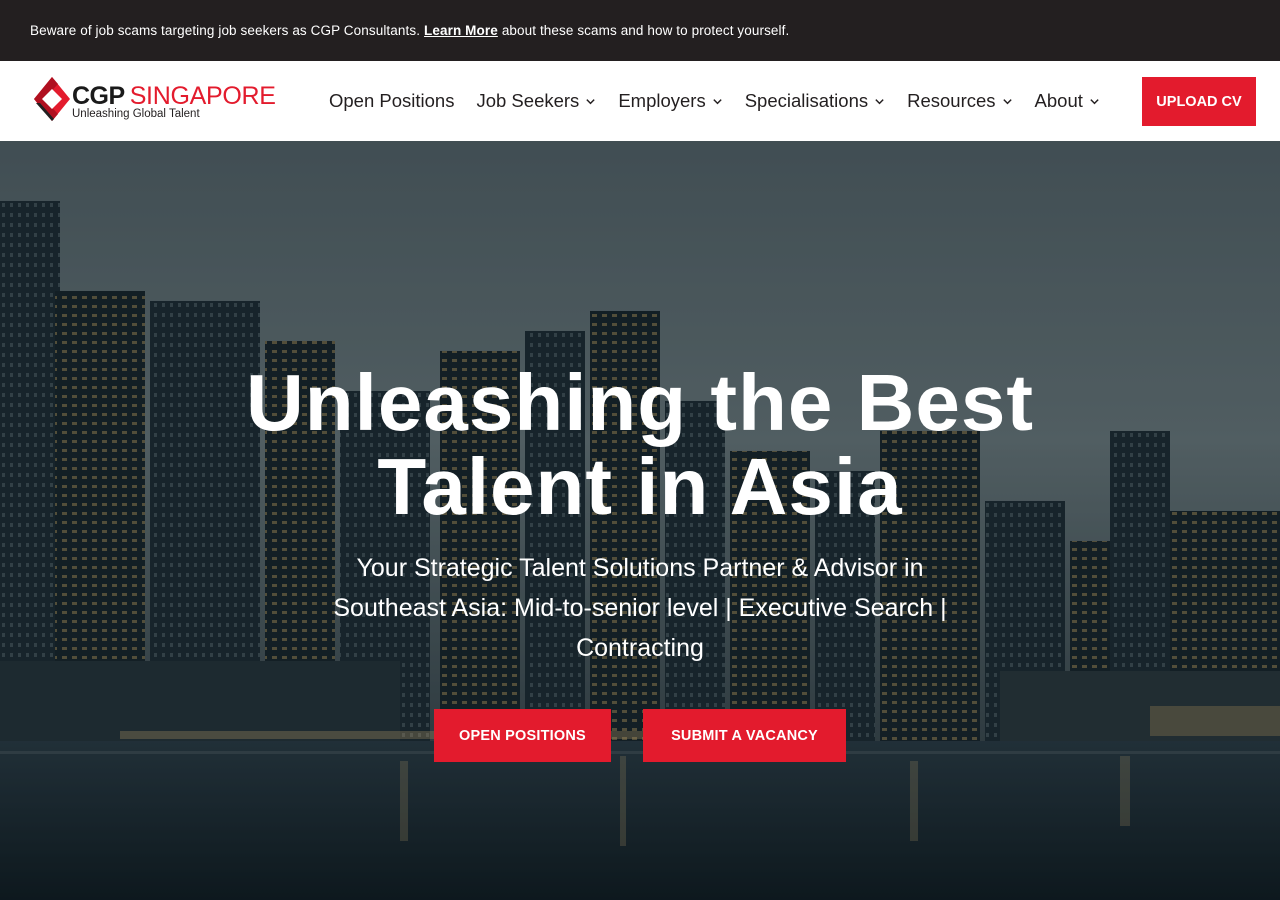 This screenshot has width=1280, height=900. What do you see at coordinates (1199, 101) in the screenshot?
I see `upload-cv-button: UPLOAD CV` at bounding box center [1199, 101].